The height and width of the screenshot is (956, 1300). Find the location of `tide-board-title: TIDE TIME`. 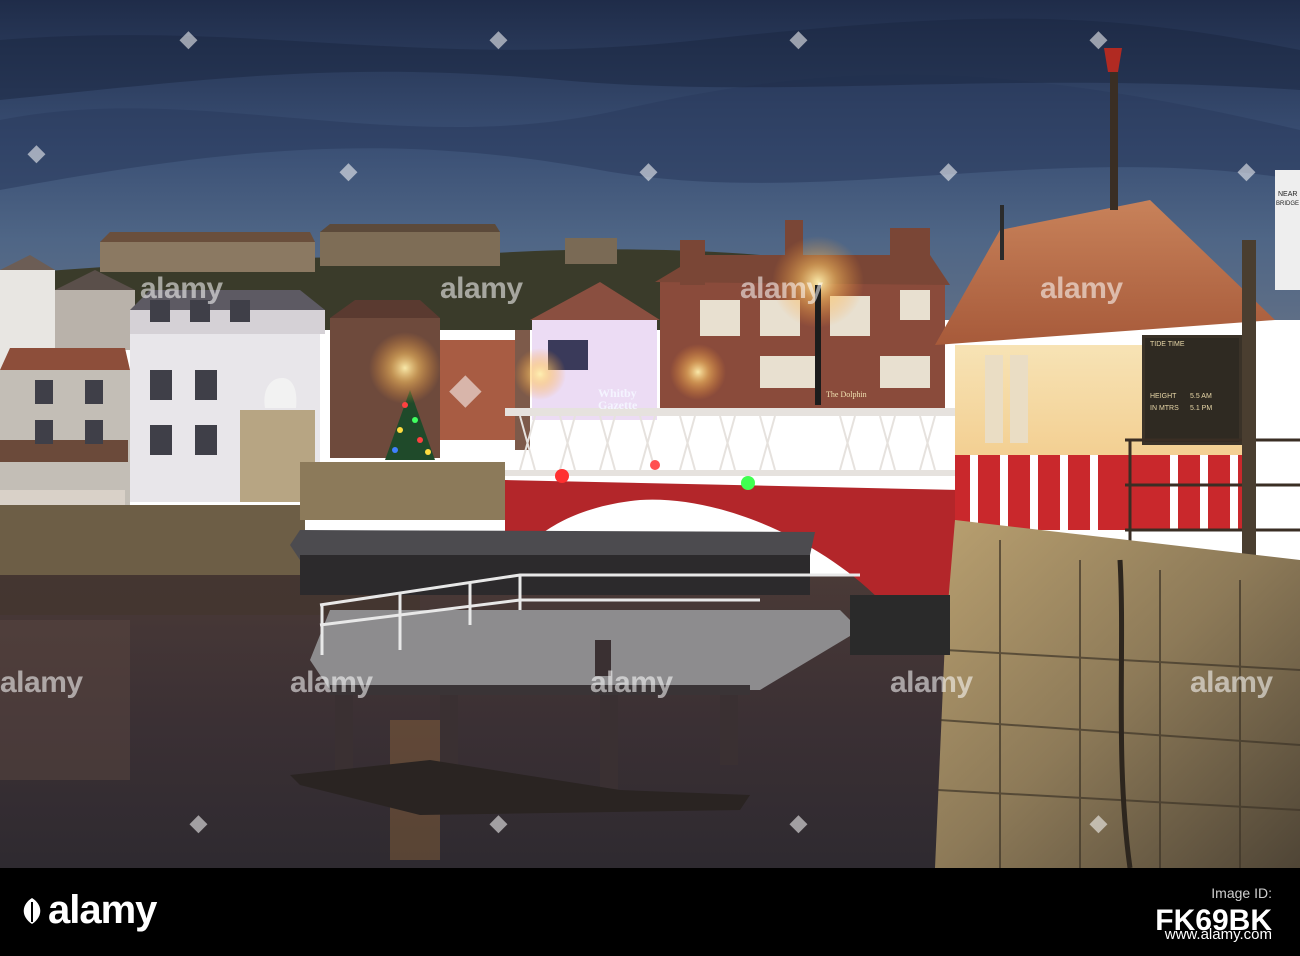

tide-board-title: TIDE TIME is located at coordinates (1167, 344).